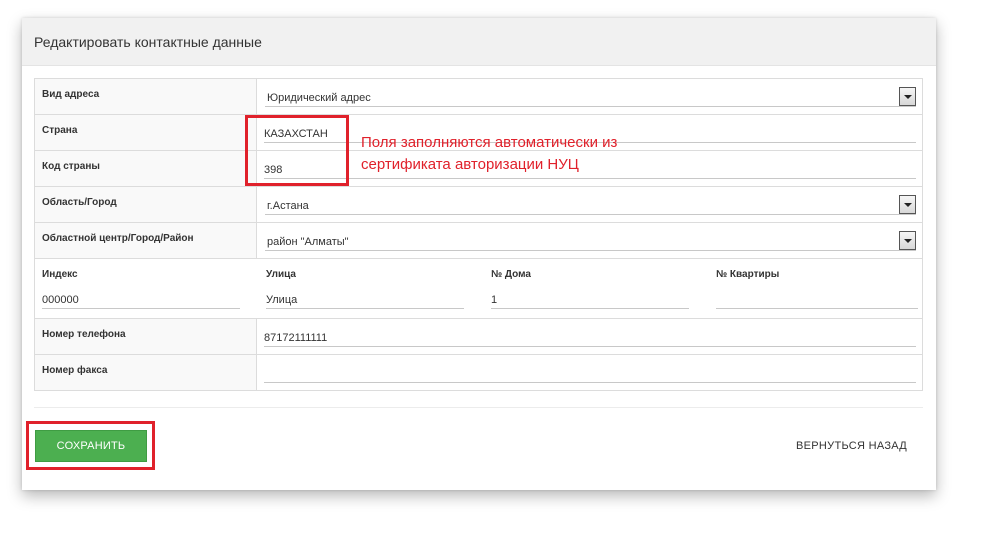 This screenshot has width=986, height=542. Describe the element at coordinates (748, 274) in the screenshot. I see `apartment-label: № Квартиры` at that location.